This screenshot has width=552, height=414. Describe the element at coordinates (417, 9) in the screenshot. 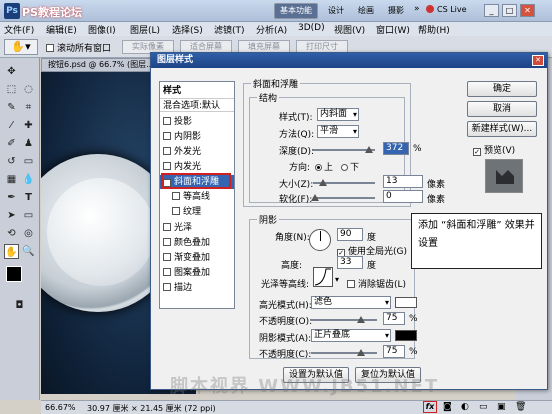

I see `workspace-more-button: »` at that location.